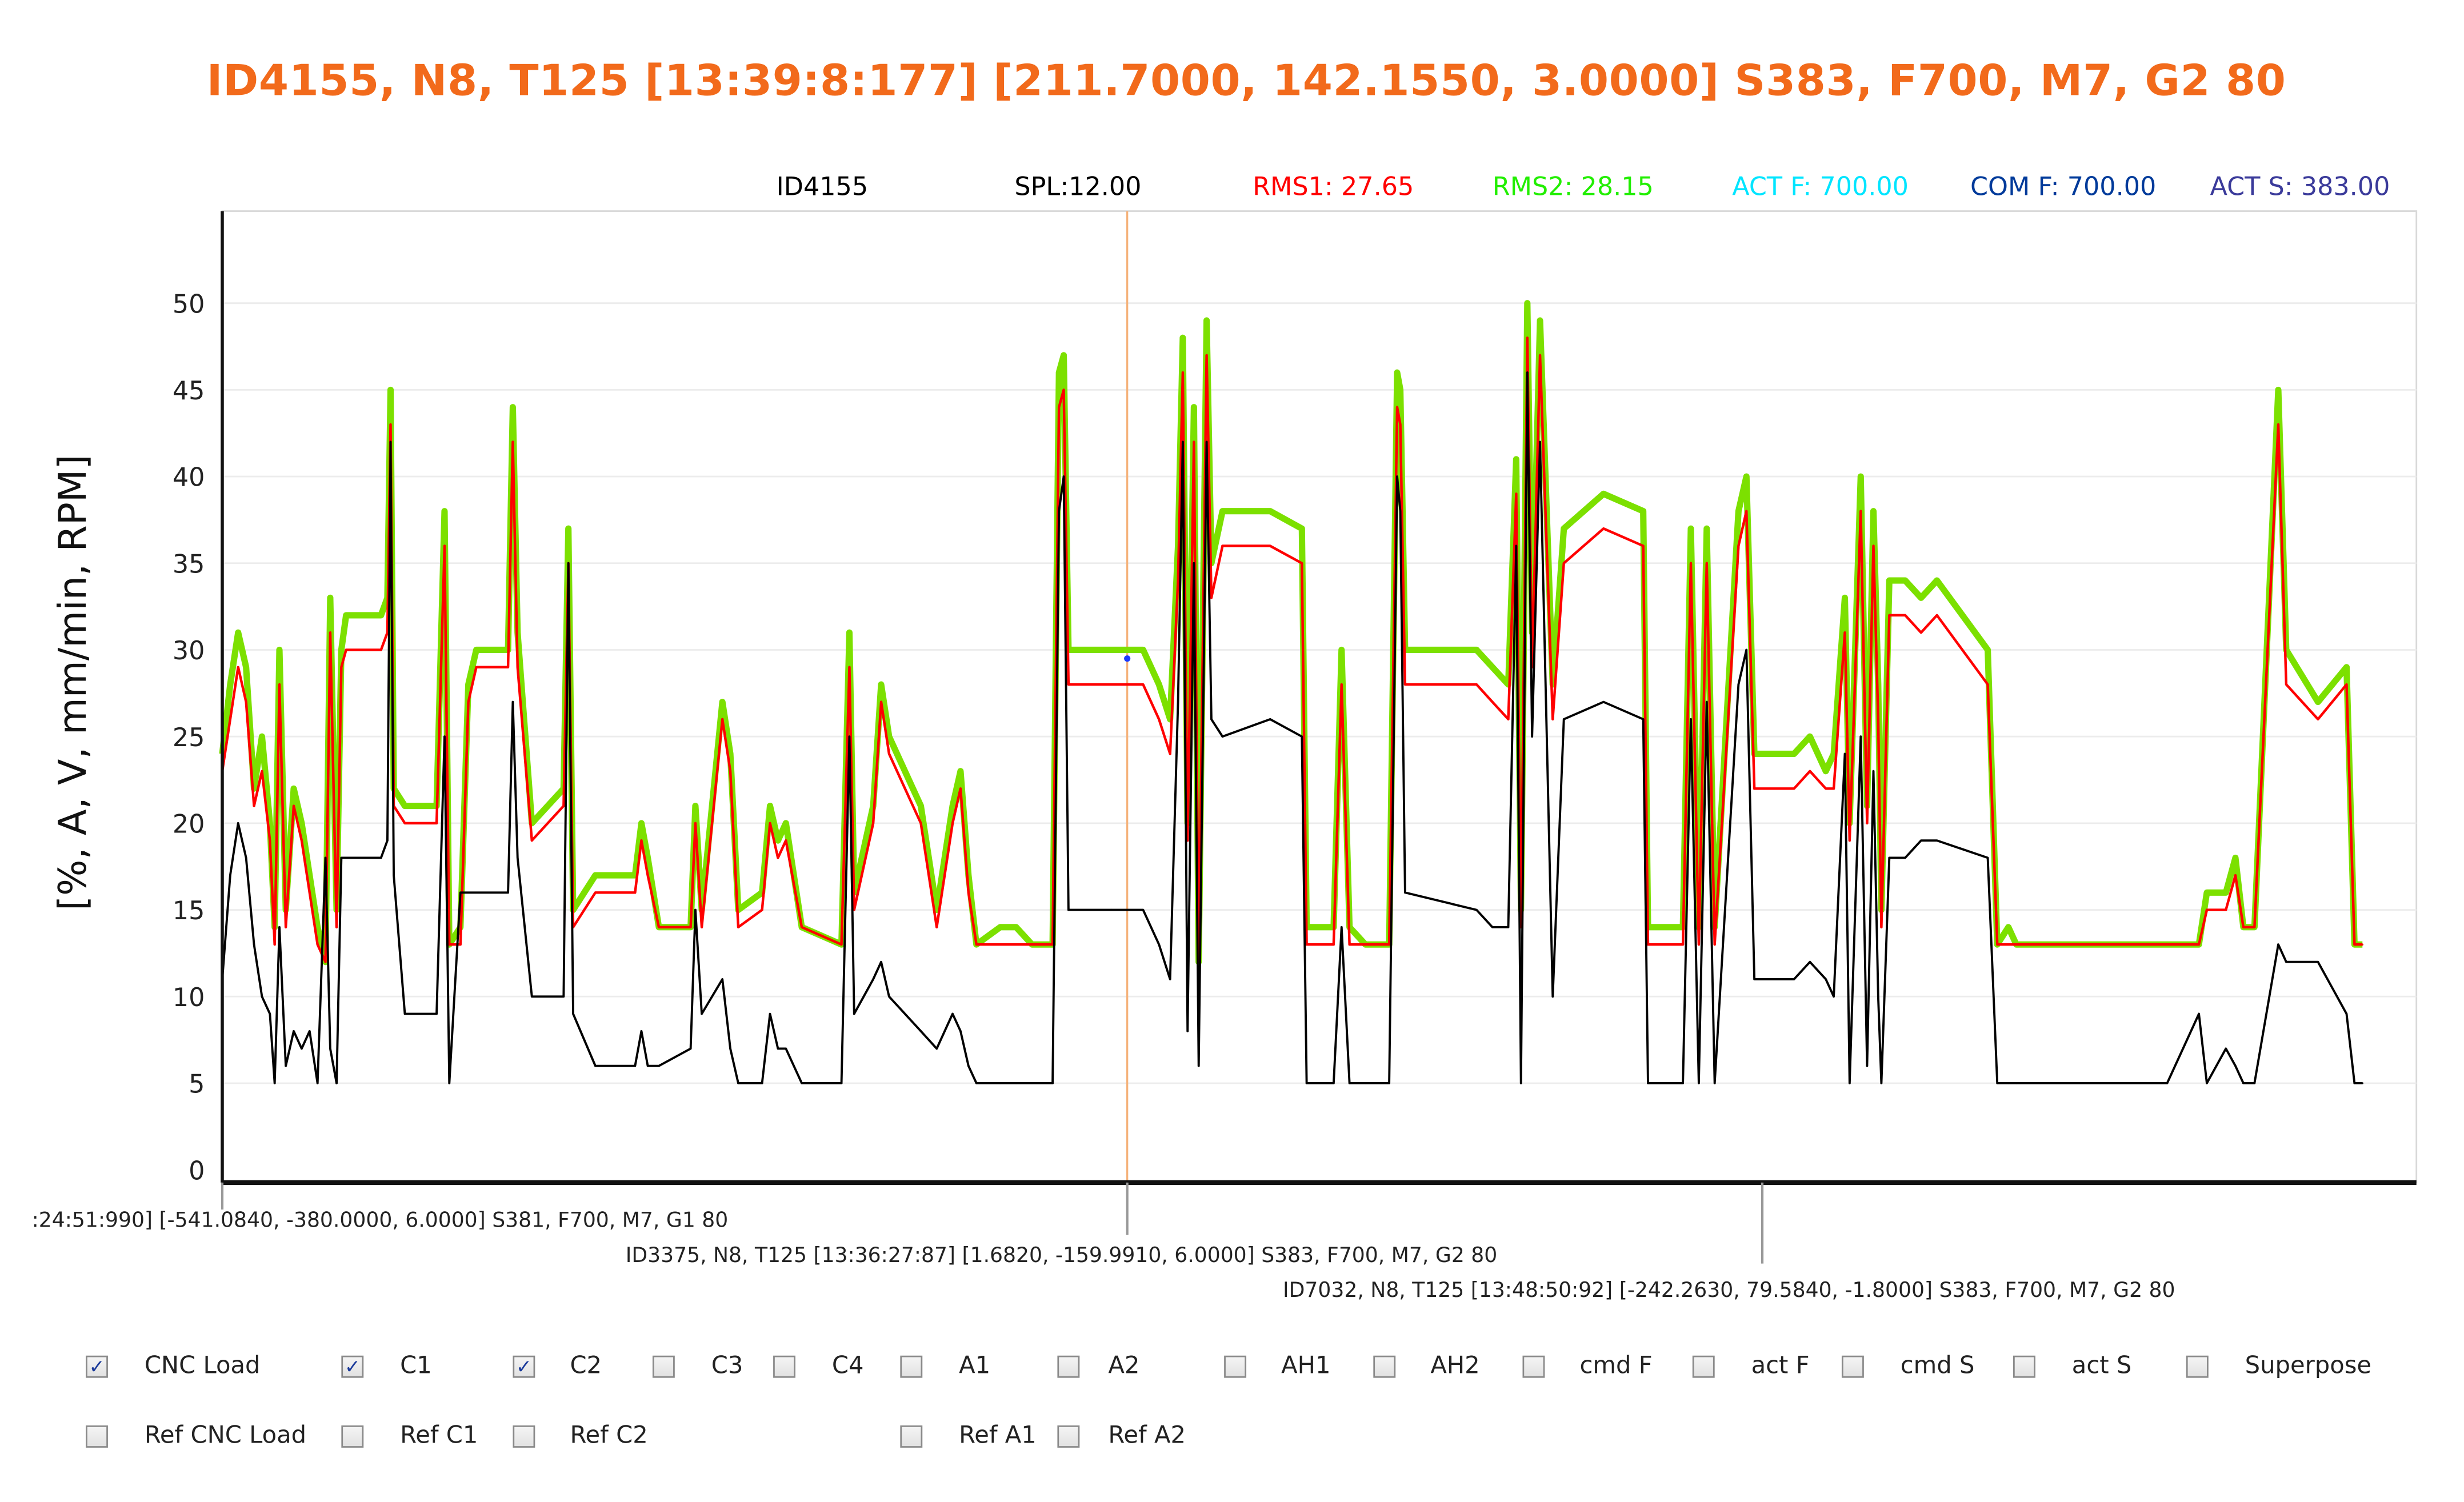 The height and width of the screenshot is (1502, 2464). Describe the element at coordinates (1235, 1366) in the screenshot. I see `checkbox-ah1` at that location.